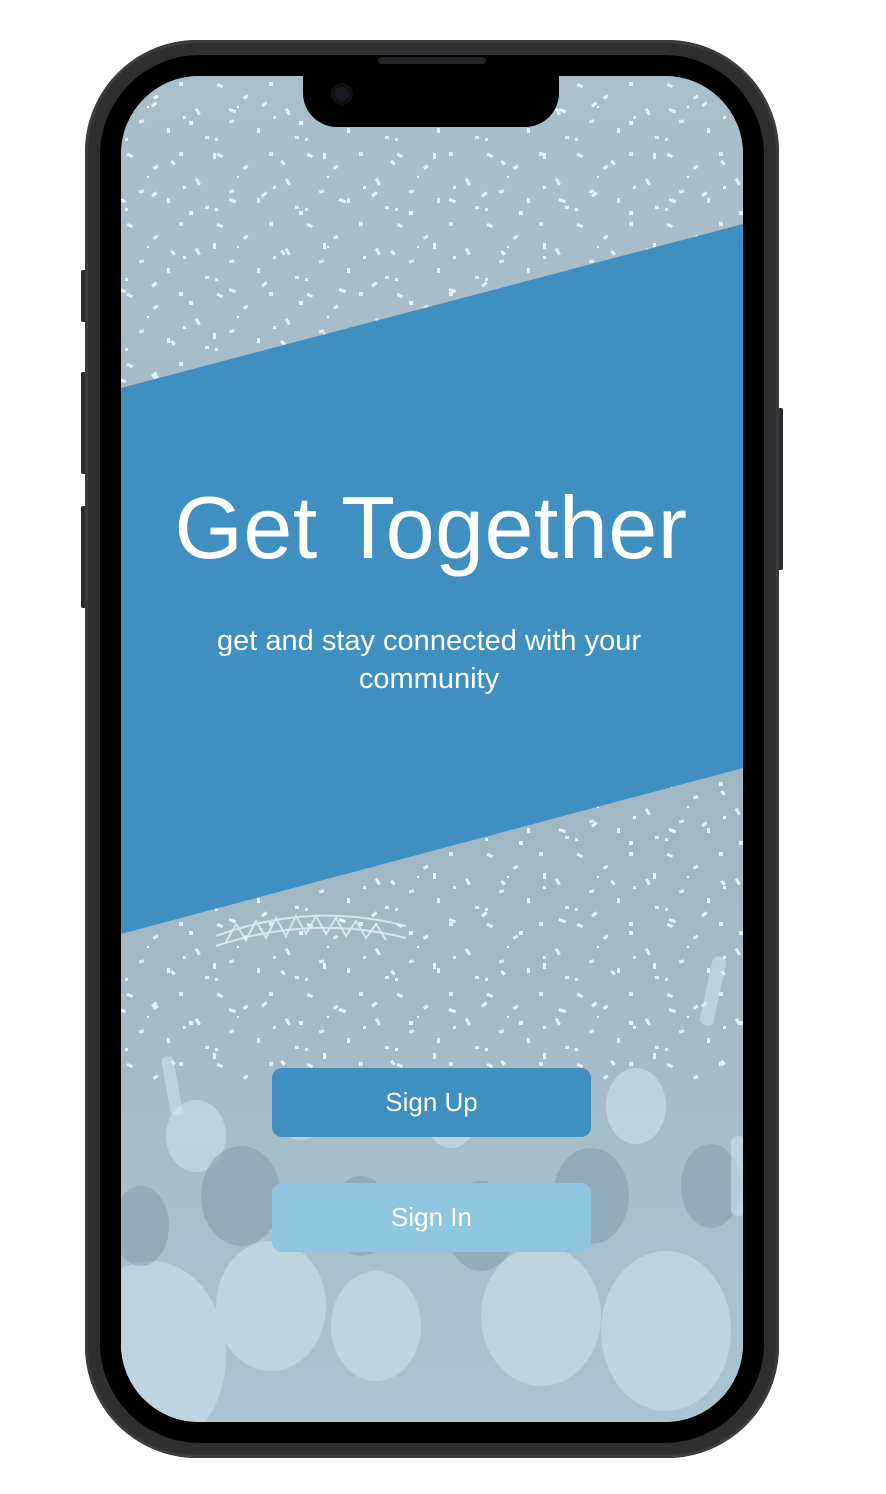 This screenshot has width=886, height=1494. What do you see at coordinates (431, 1102) in the screenshot?
I see `sign-up-button: Sign Up` at bounding box center [431, 1102].